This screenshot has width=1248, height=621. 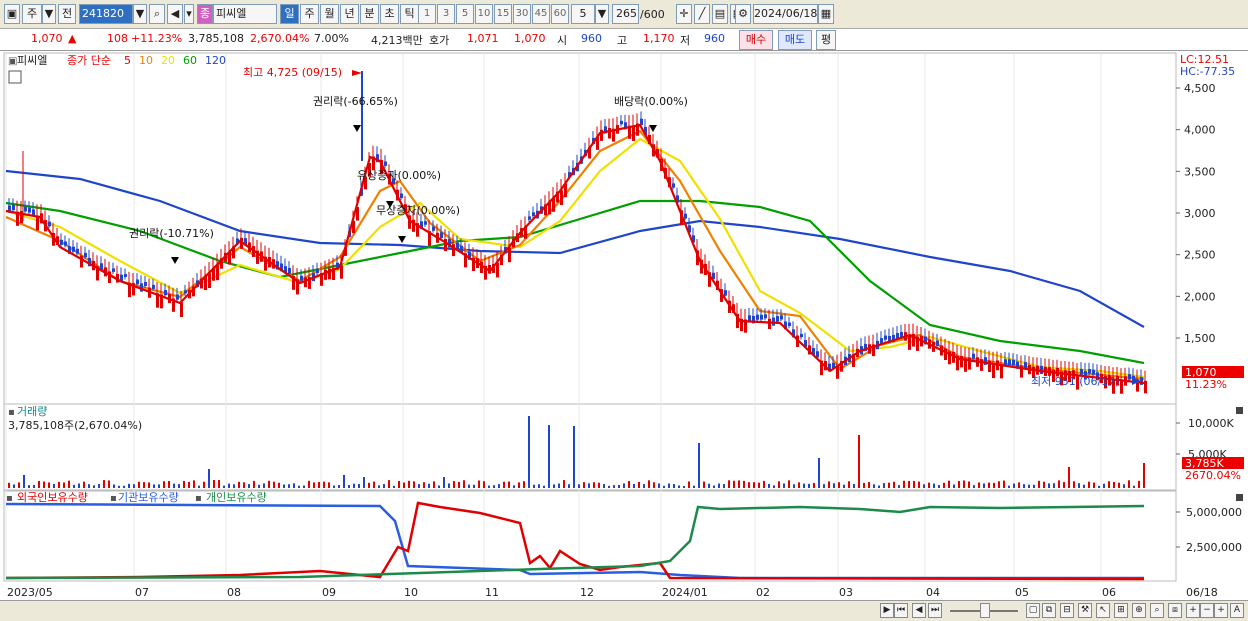 What do you see at coordinates (562, 40) in the screenshot?
I see `open-label: 시` at bounding box center [562, 40].